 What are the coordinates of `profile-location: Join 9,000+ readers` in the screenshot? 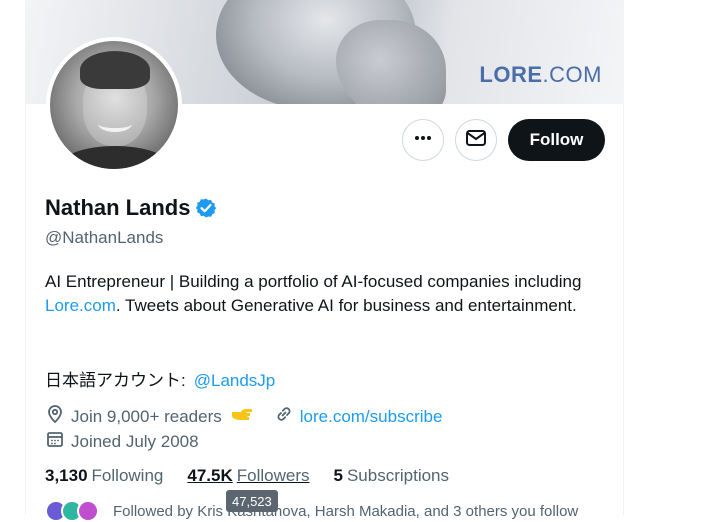 It's located at (146, 416).